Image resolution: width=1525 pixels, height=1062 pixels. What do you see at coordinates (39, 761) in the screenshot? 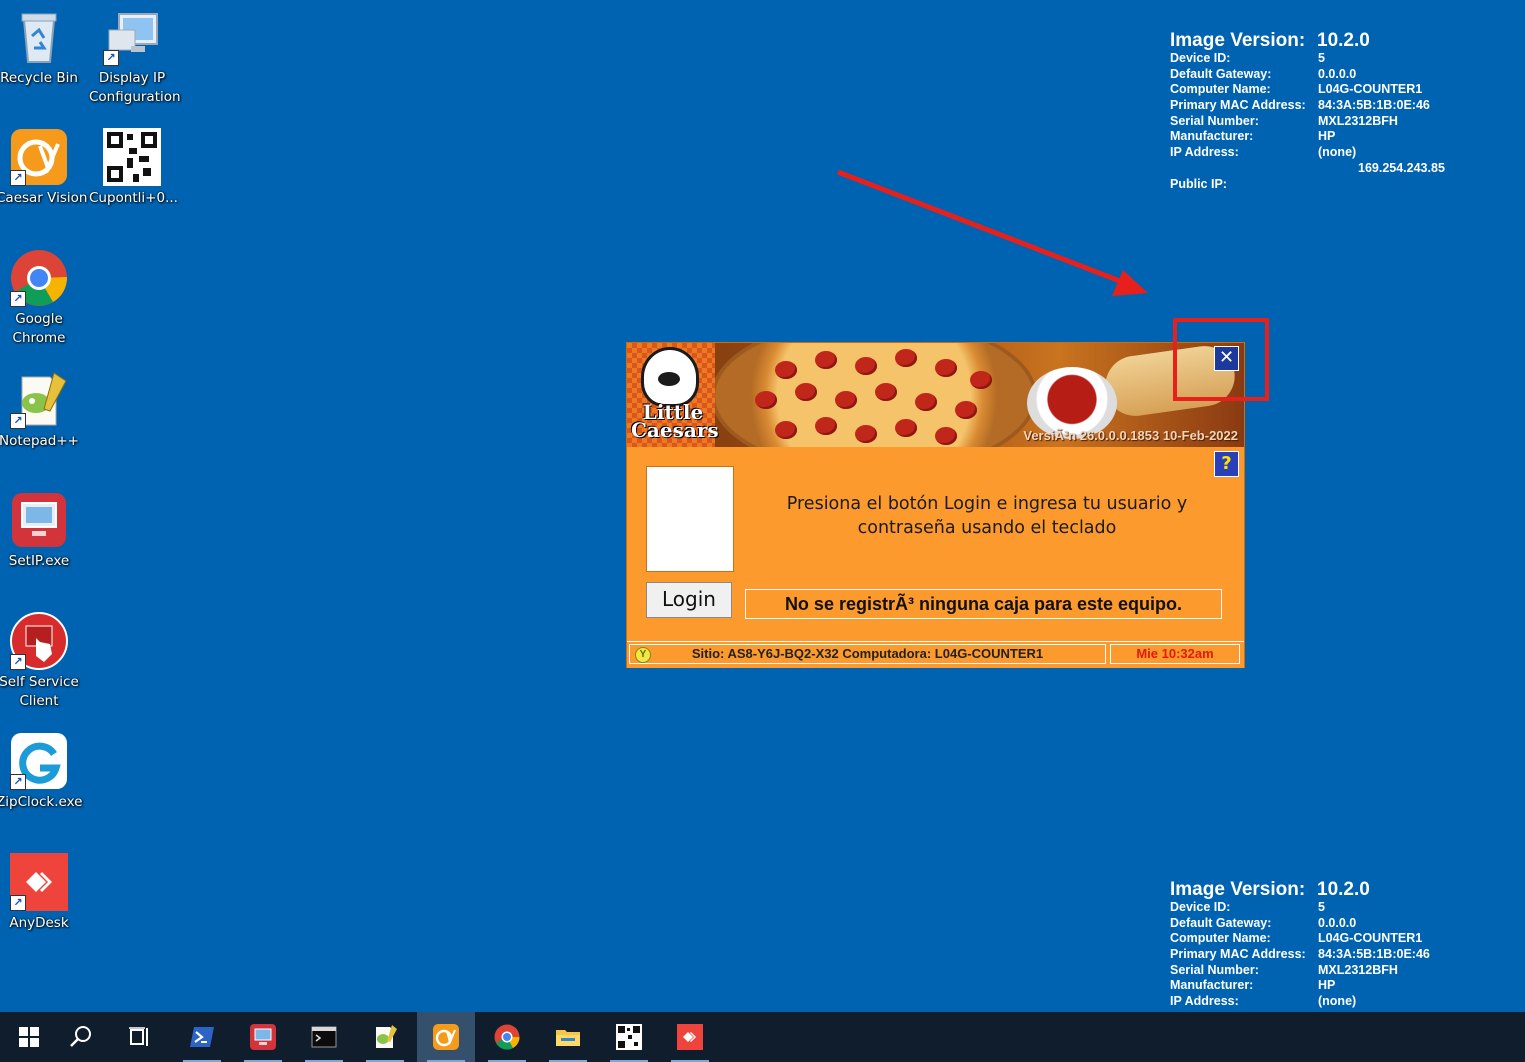
I see `zipclock-icon: ↗` at bounding box center [39, 761].